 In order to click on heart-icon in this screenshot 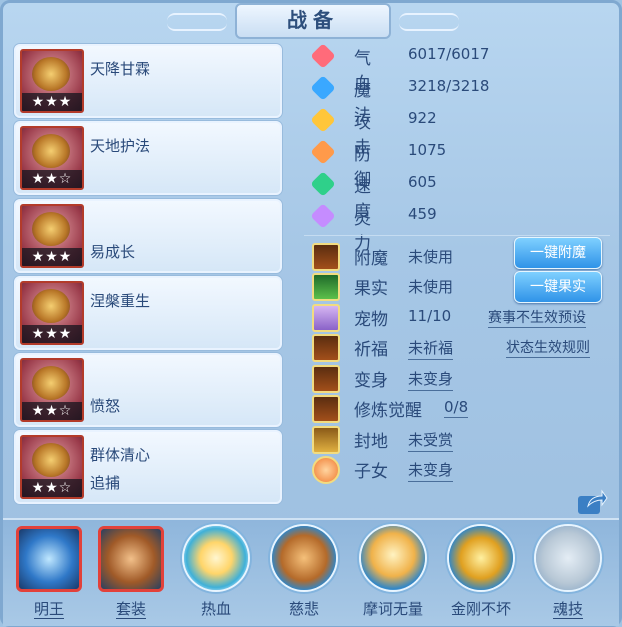, I will do `click(323, 56)`.